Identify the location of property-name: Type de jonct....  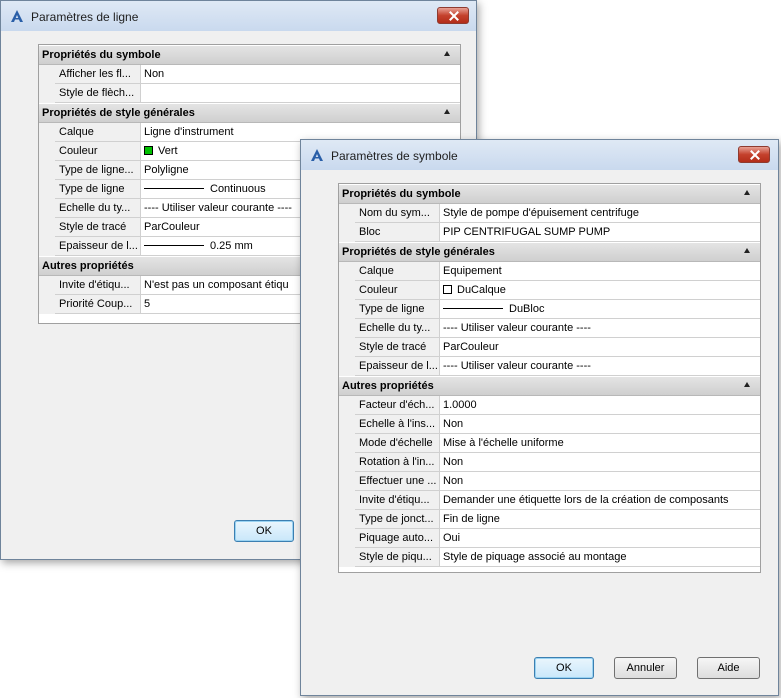
(397, 519).